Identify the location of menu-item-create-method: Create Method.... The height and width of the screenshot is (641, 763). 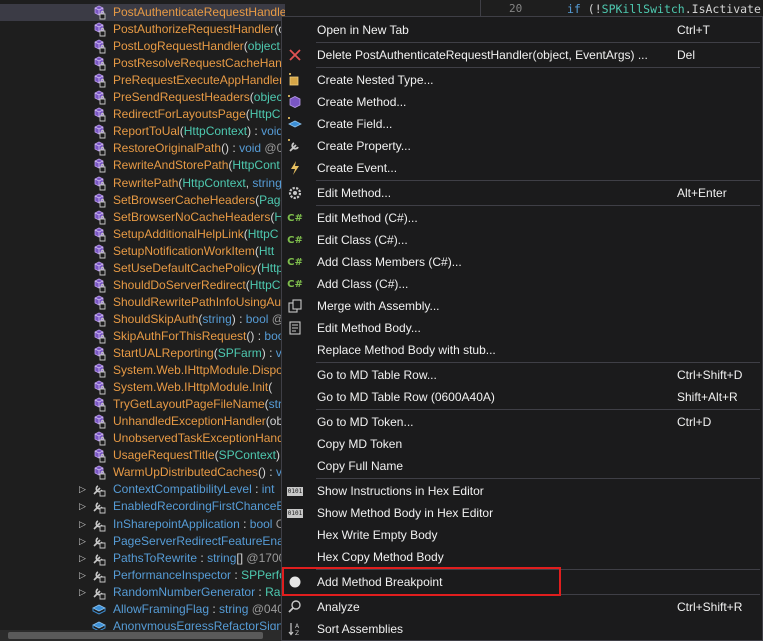
(522, 102).